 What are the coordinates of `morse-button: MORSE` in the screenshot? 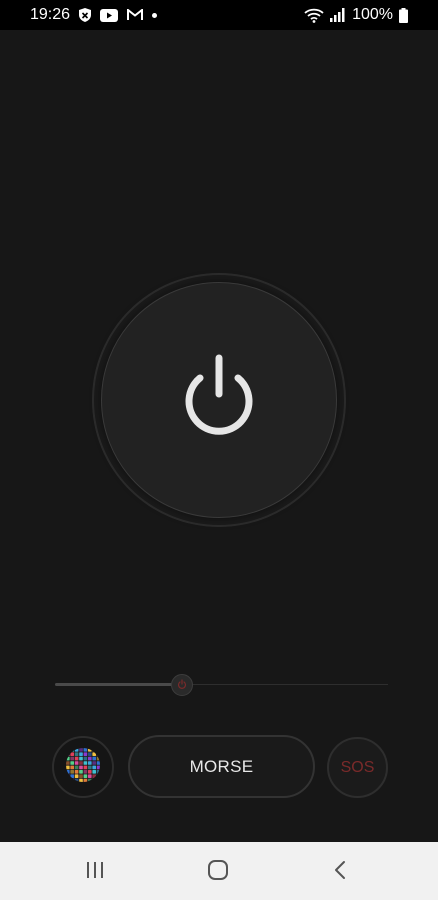 It's located at (221, 766).